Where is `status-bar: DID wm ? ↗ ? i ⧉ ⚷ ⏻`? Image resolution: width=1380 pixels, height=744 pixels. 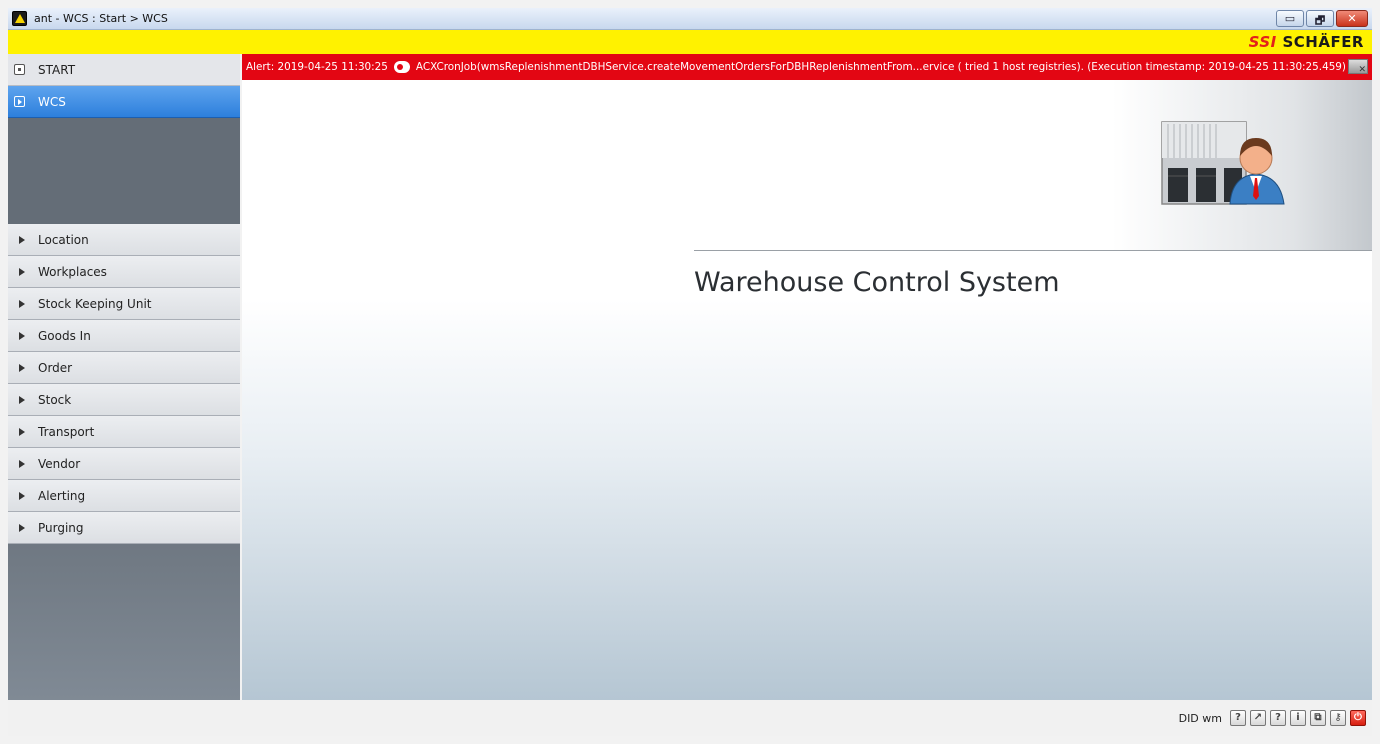 status-bar: DID wm ? ↗ ? i ⧉ ⚷ ⏻ is located at coordinates (690, 718).